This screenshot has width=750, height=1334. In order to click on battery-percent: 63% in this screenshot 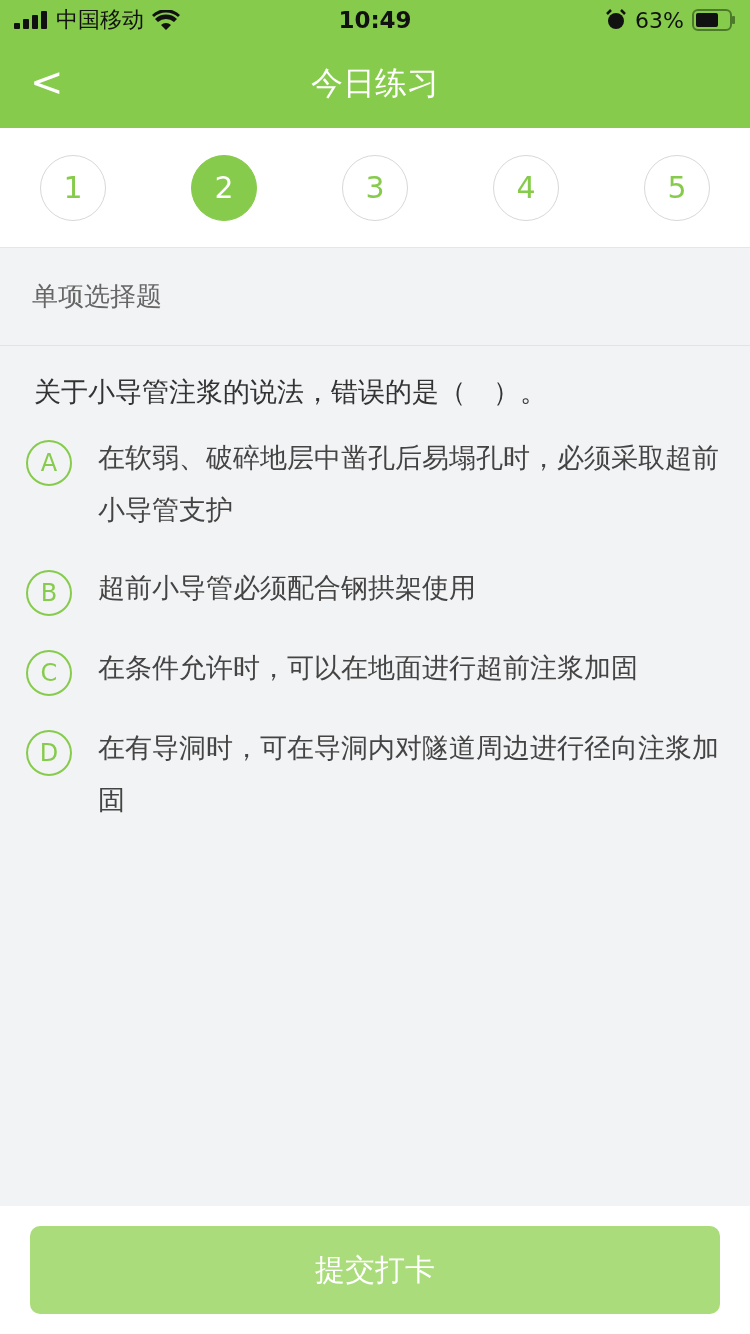, I will do `click(659, 20)`.